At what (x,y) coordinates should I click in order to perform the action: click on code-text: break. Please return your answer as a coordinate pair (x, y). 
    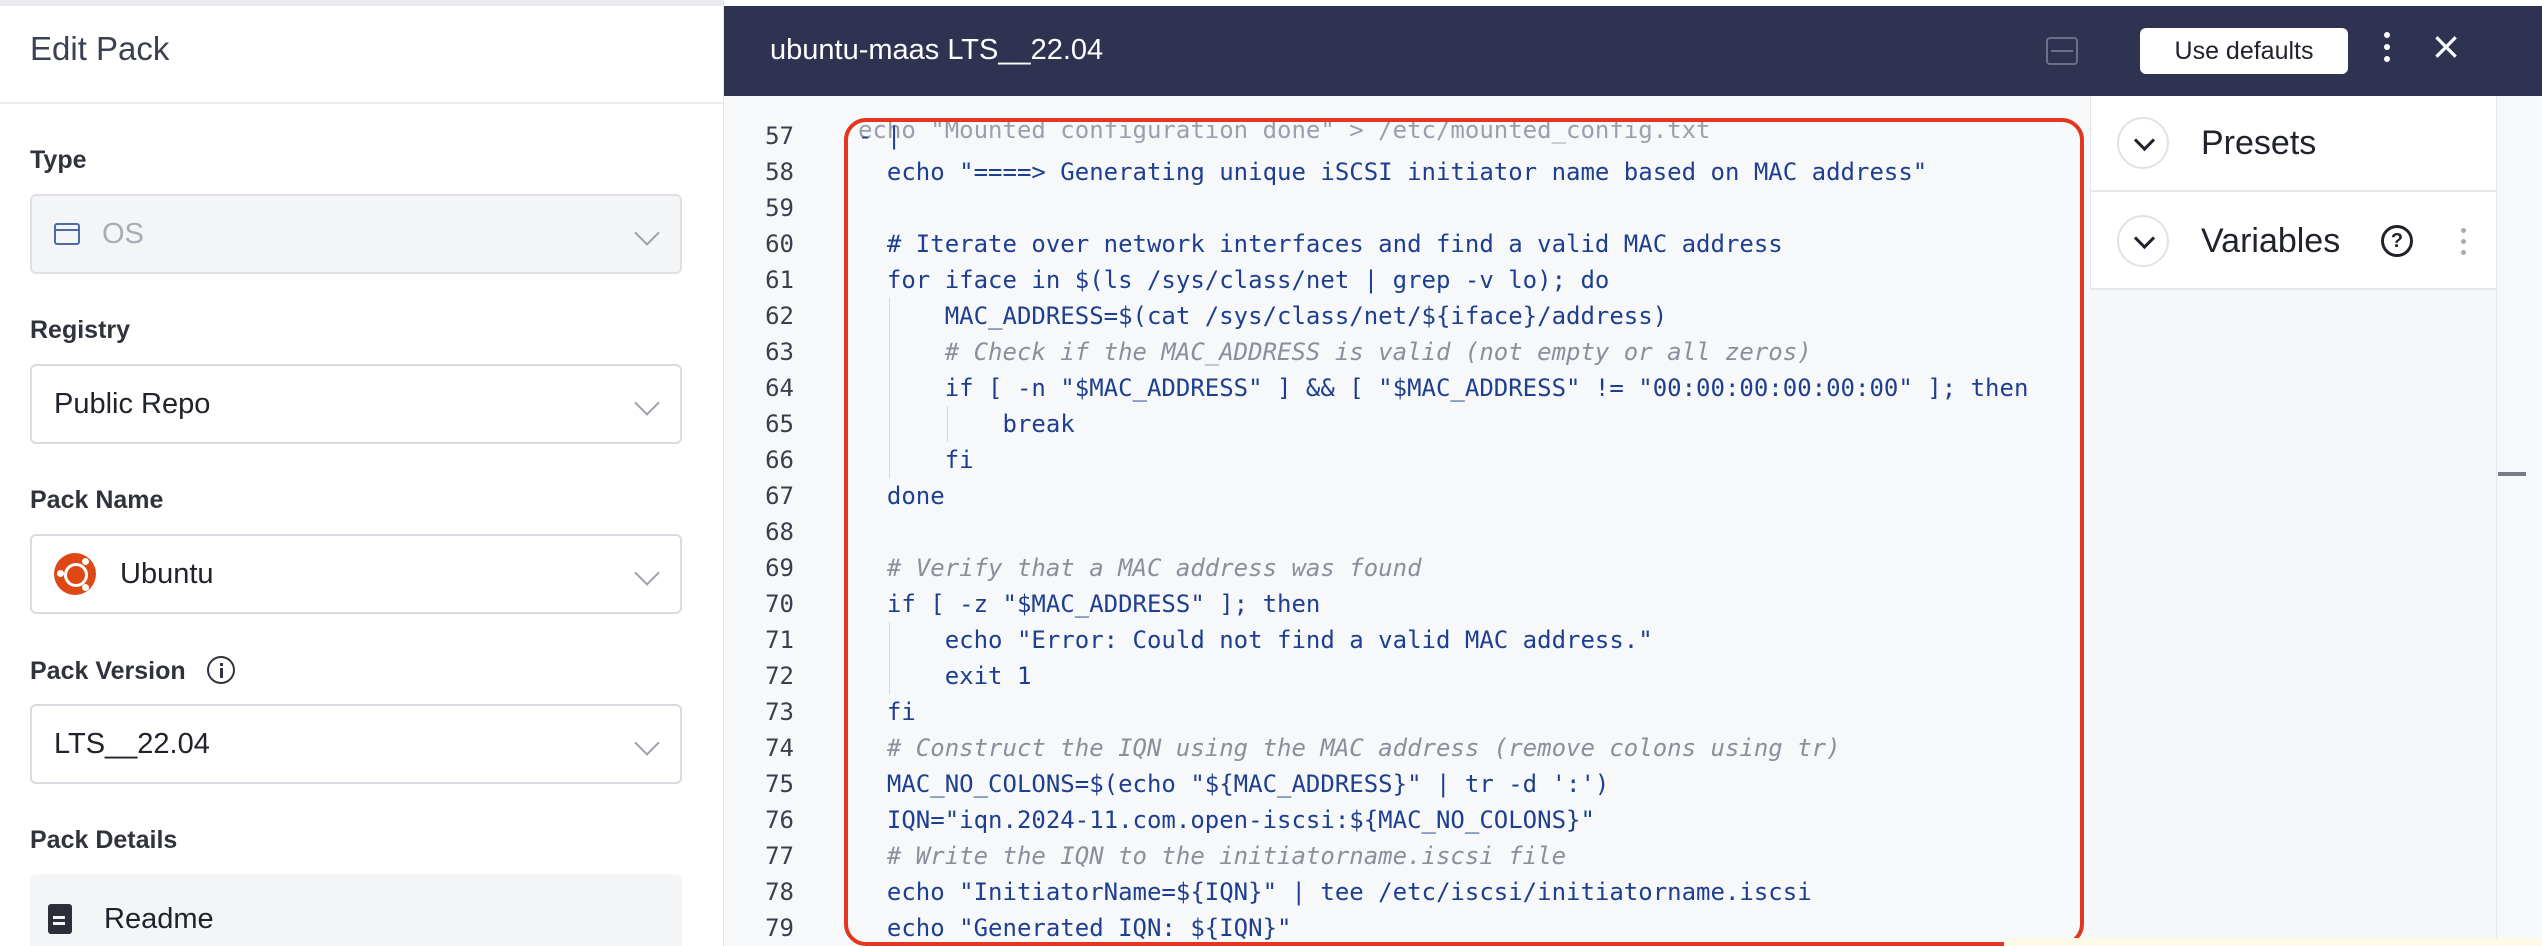
    Looking at the image, I should click on (966, 424).